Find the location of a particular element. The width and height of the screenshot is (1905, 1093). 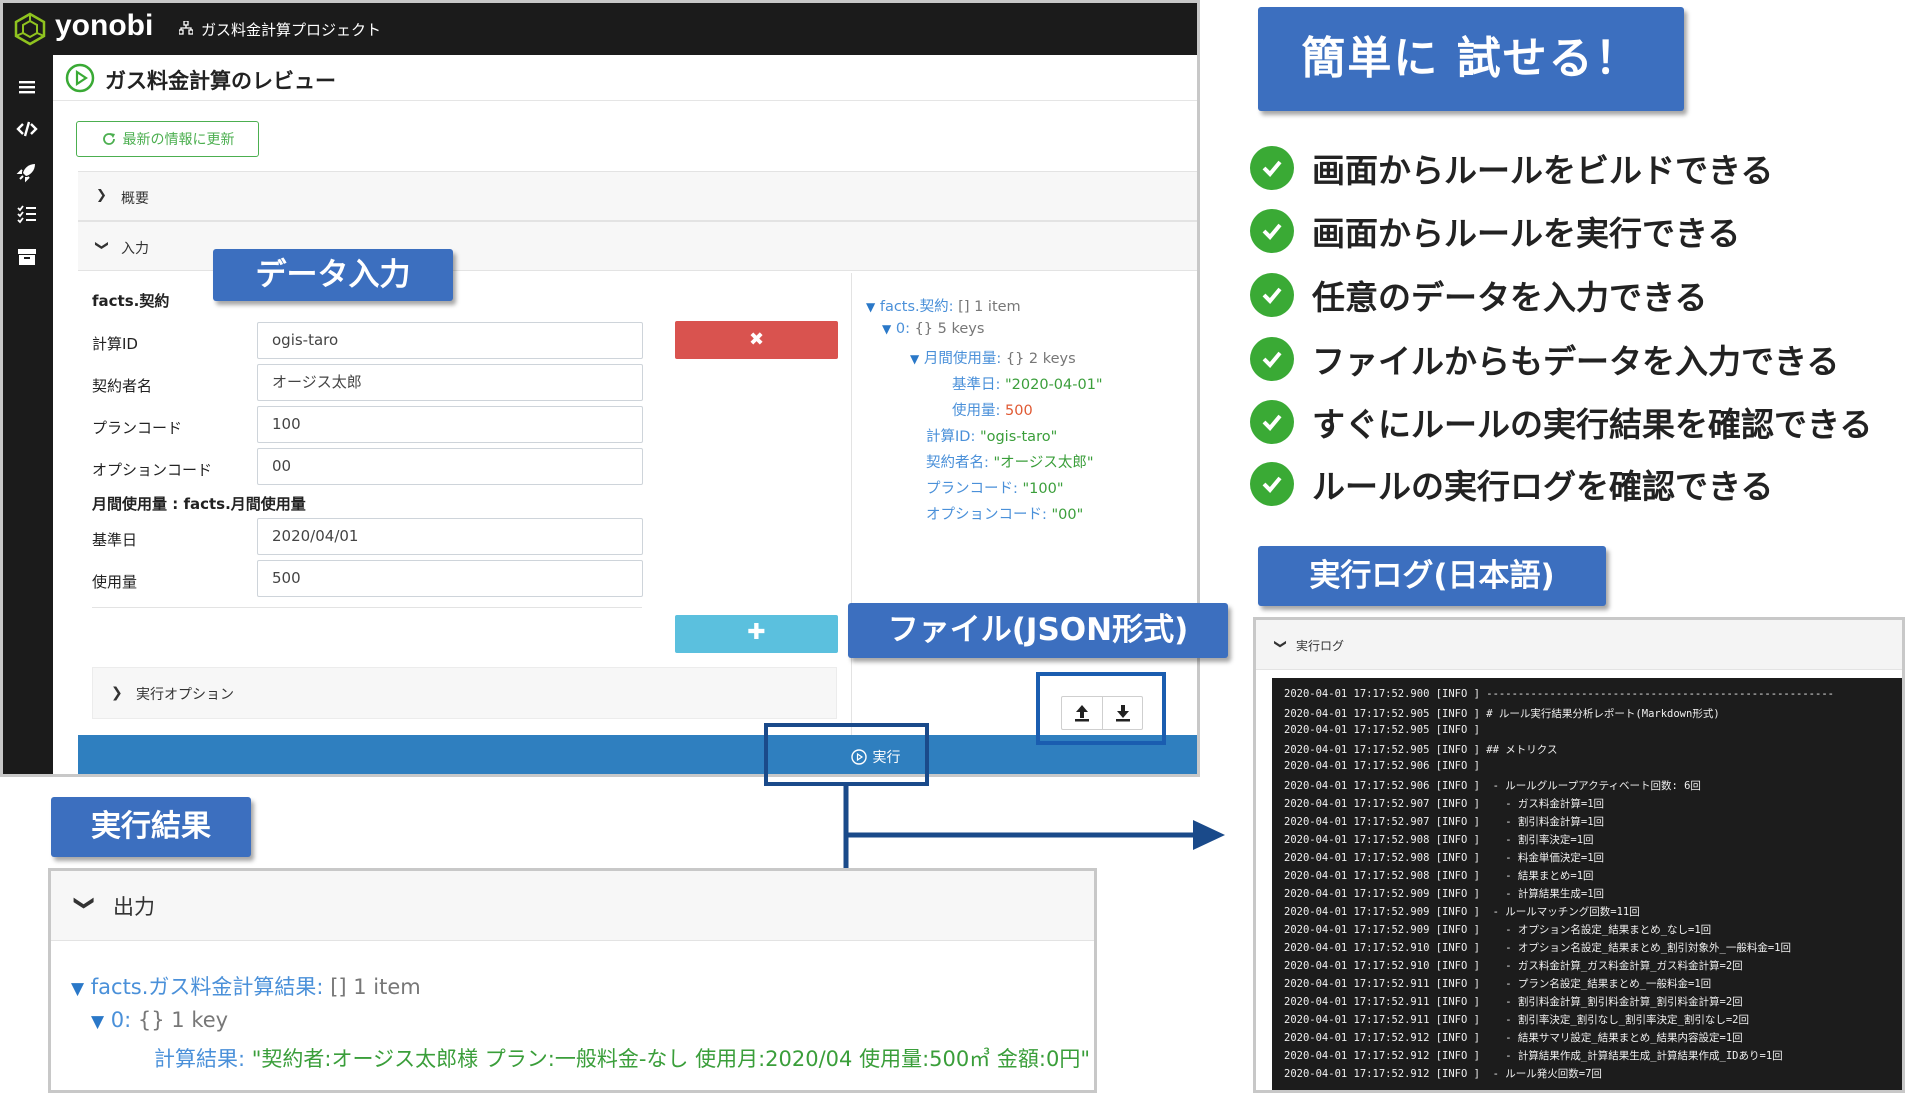

feature-text: 画面からルールを実行できる is located at coordinates (1526, 233).